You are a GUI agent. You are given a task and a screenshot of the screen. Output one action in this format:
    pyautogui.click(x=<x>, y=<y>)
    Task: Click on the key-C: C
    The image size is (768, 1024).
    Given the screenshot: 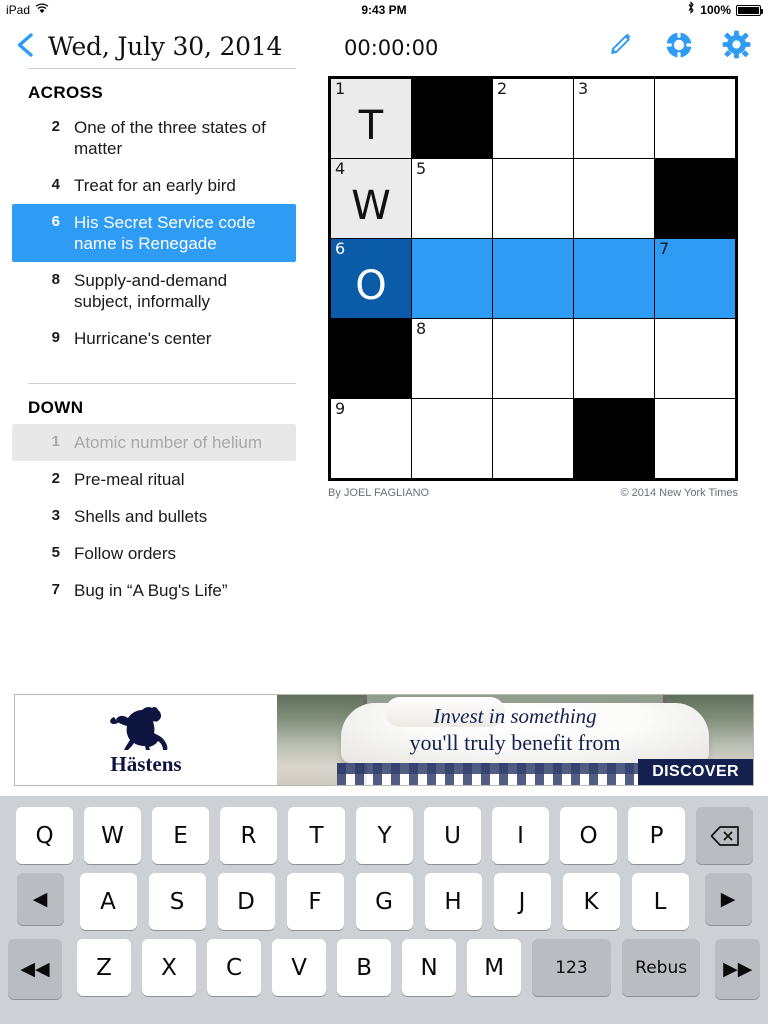 What is the action you would take?
    pyautogui.click(x=234, y=967)
    